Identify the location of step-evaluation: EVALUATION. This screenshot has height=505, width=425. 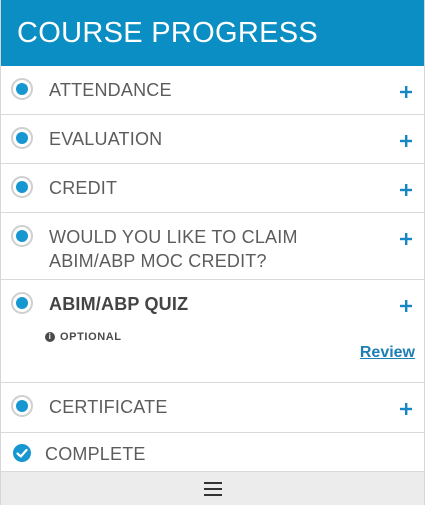
(212, 139).